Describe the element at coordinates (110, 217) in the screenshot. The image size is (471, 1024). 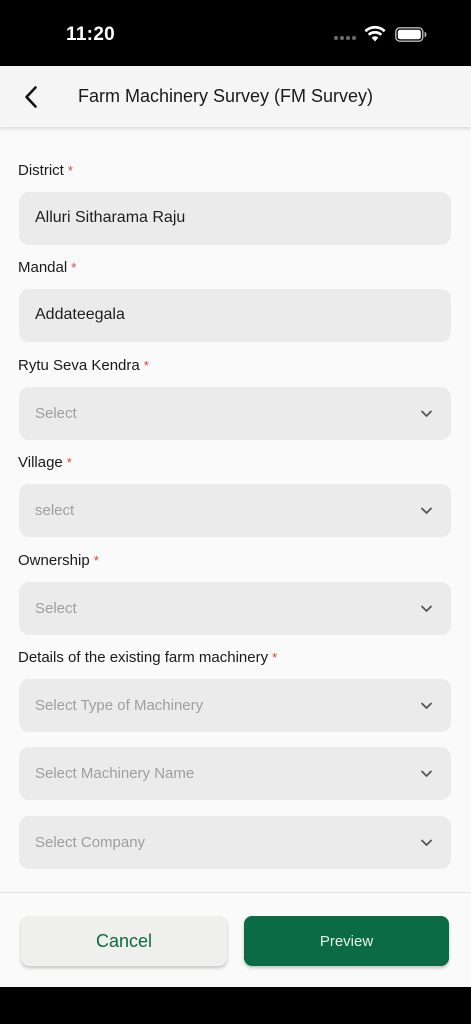
I see `district-value: Alluri Sitharama Raju` at that location.